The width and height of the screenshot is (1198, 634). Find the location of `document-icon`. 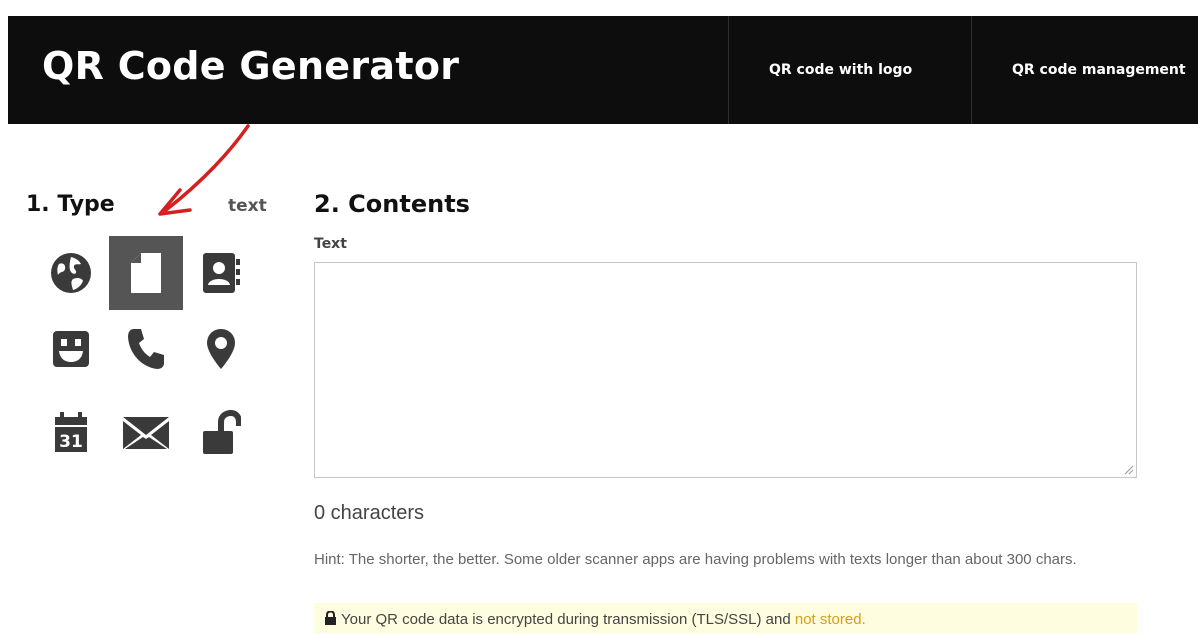

document-icon is located at coordinates (146, 273).